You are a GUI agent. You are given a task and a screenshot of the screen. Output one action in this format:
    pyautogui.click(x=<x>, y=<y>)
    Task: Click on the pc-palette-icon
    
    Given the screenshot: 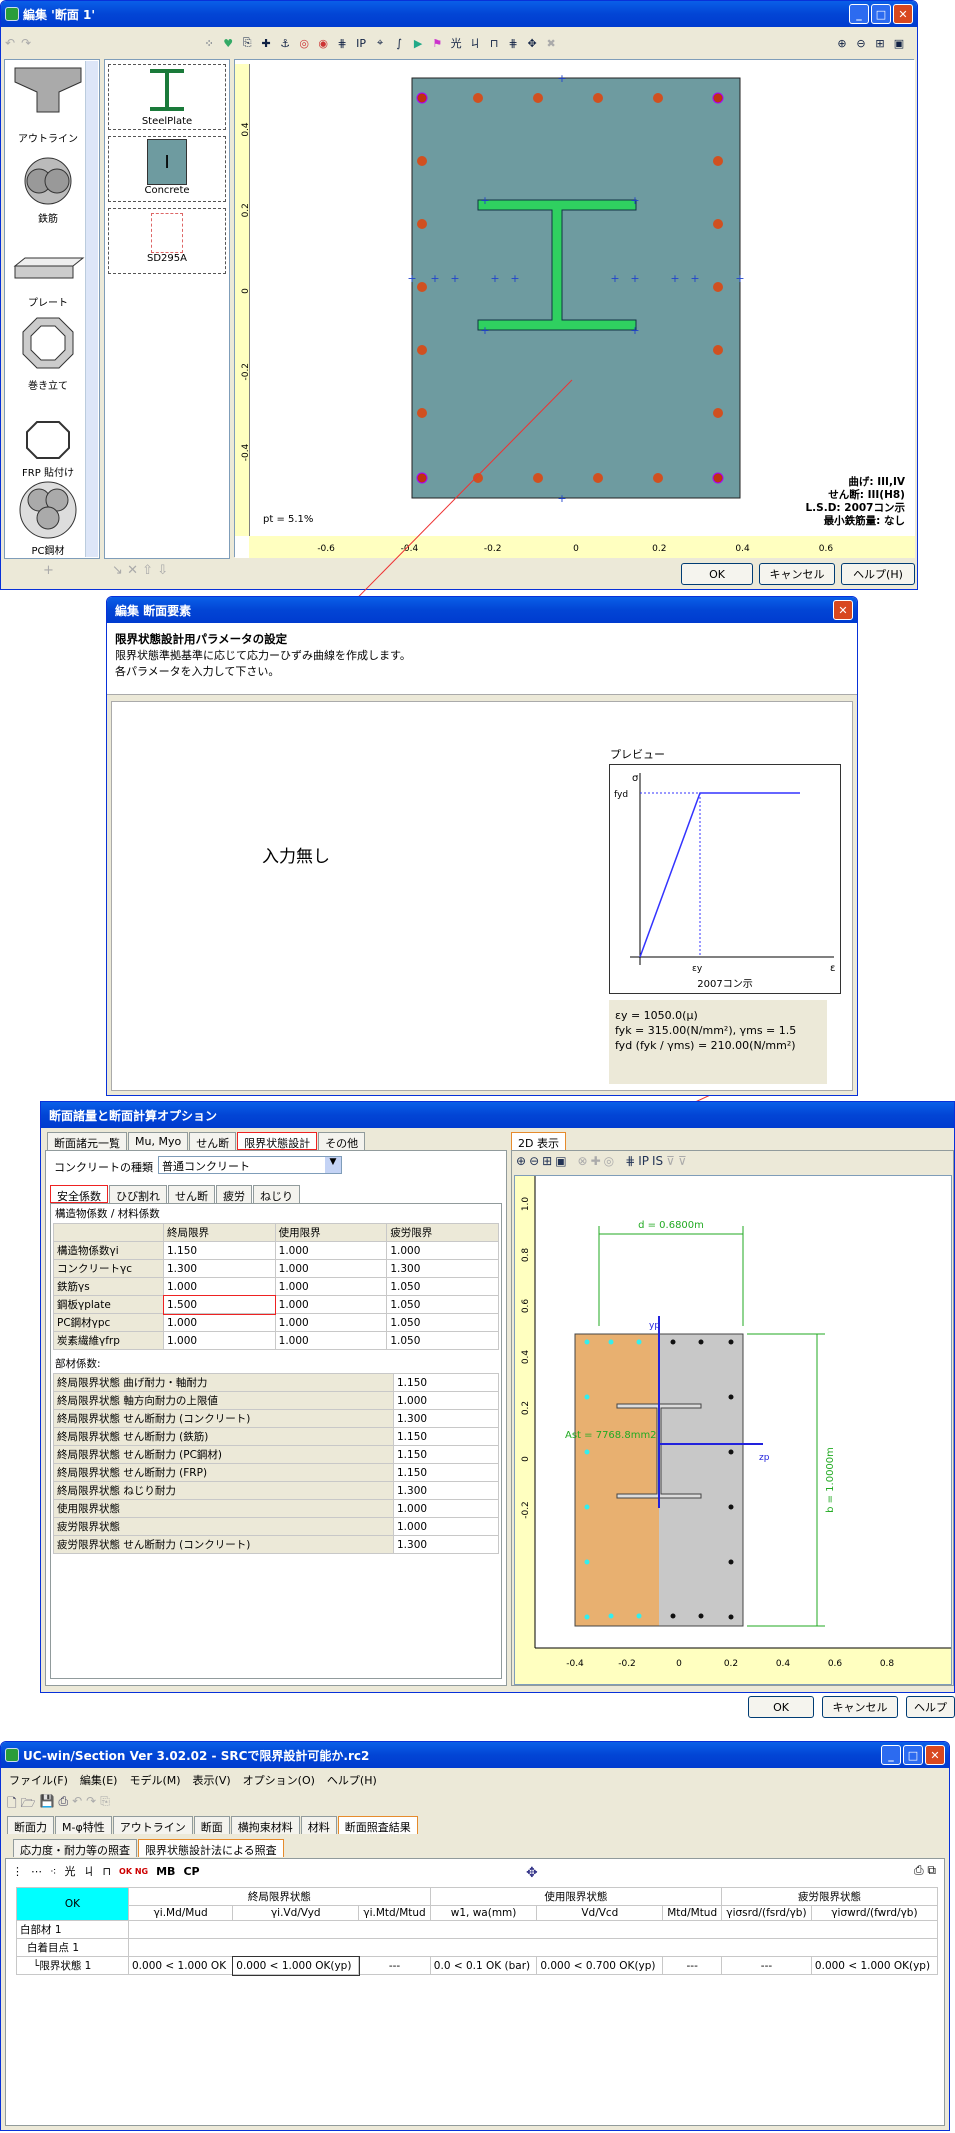 What is the action you would take?
    pyautogui.click(x=48, y=510)
    